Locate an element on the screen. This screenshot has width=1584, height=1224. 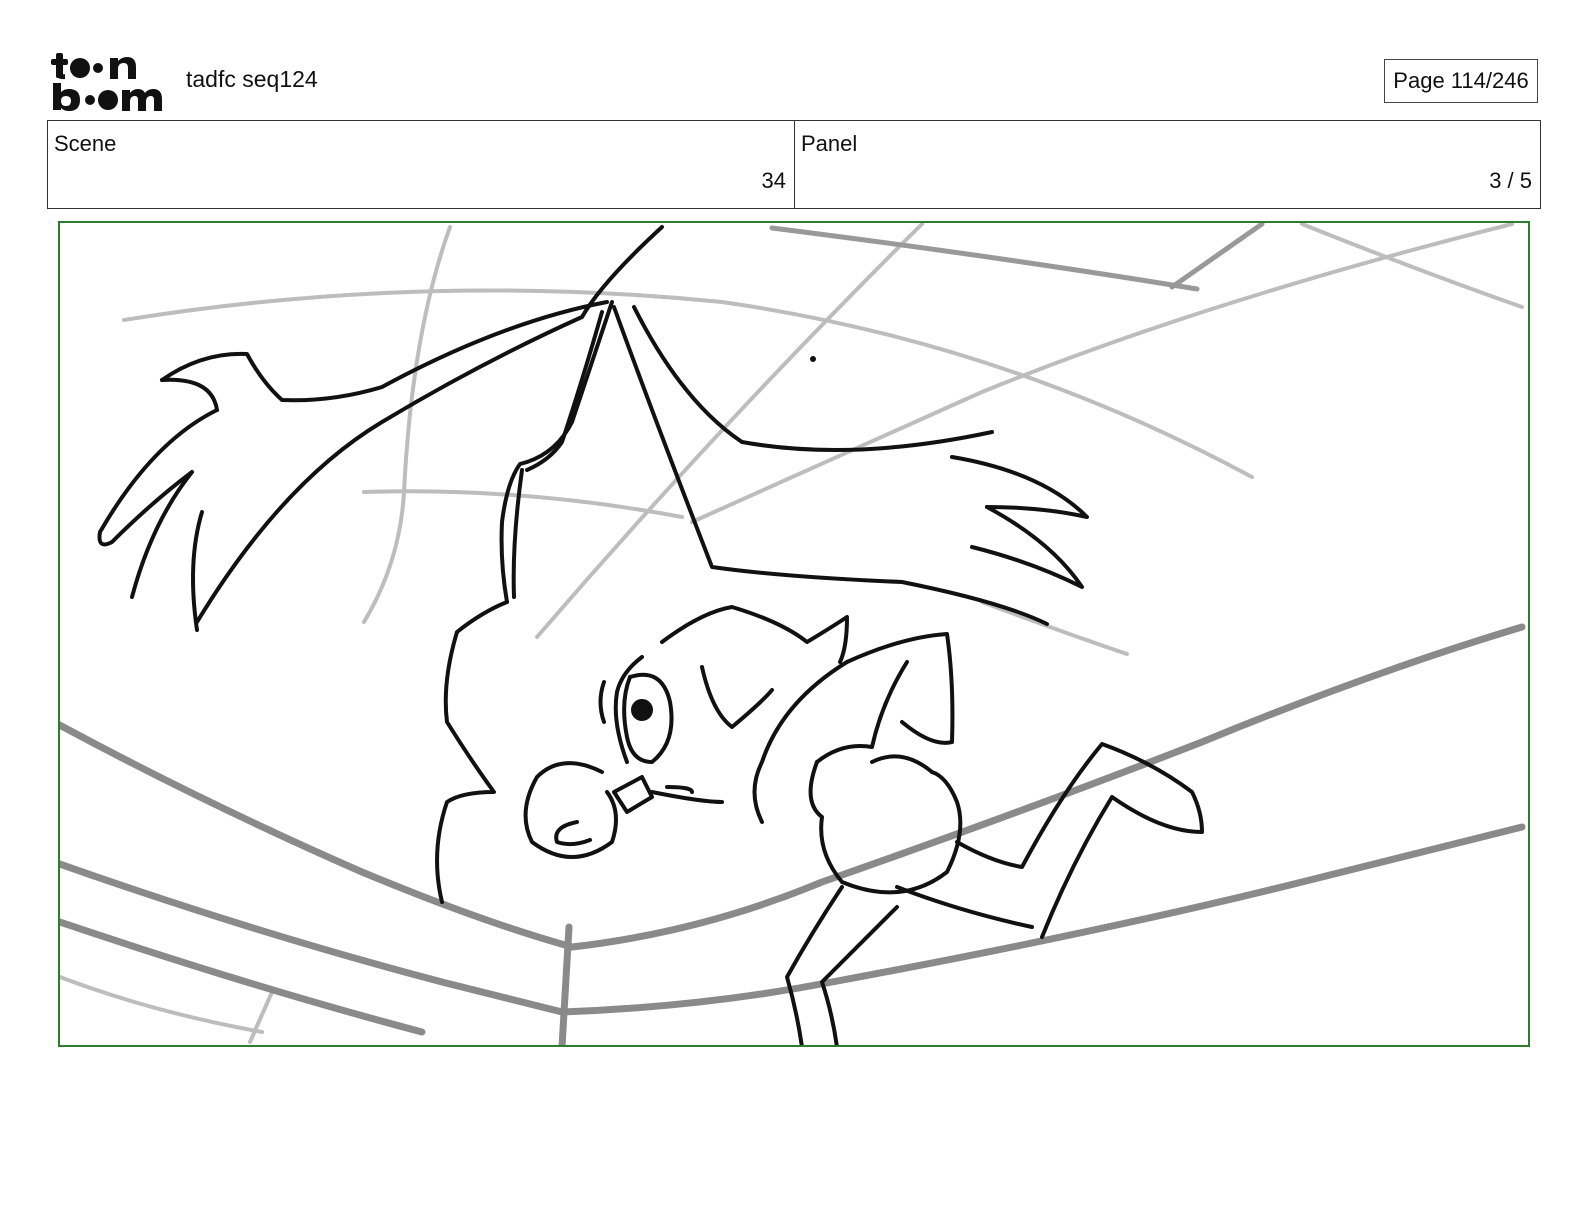
page-indicator: Page 114/246 is located at coordinates (1461, 81).